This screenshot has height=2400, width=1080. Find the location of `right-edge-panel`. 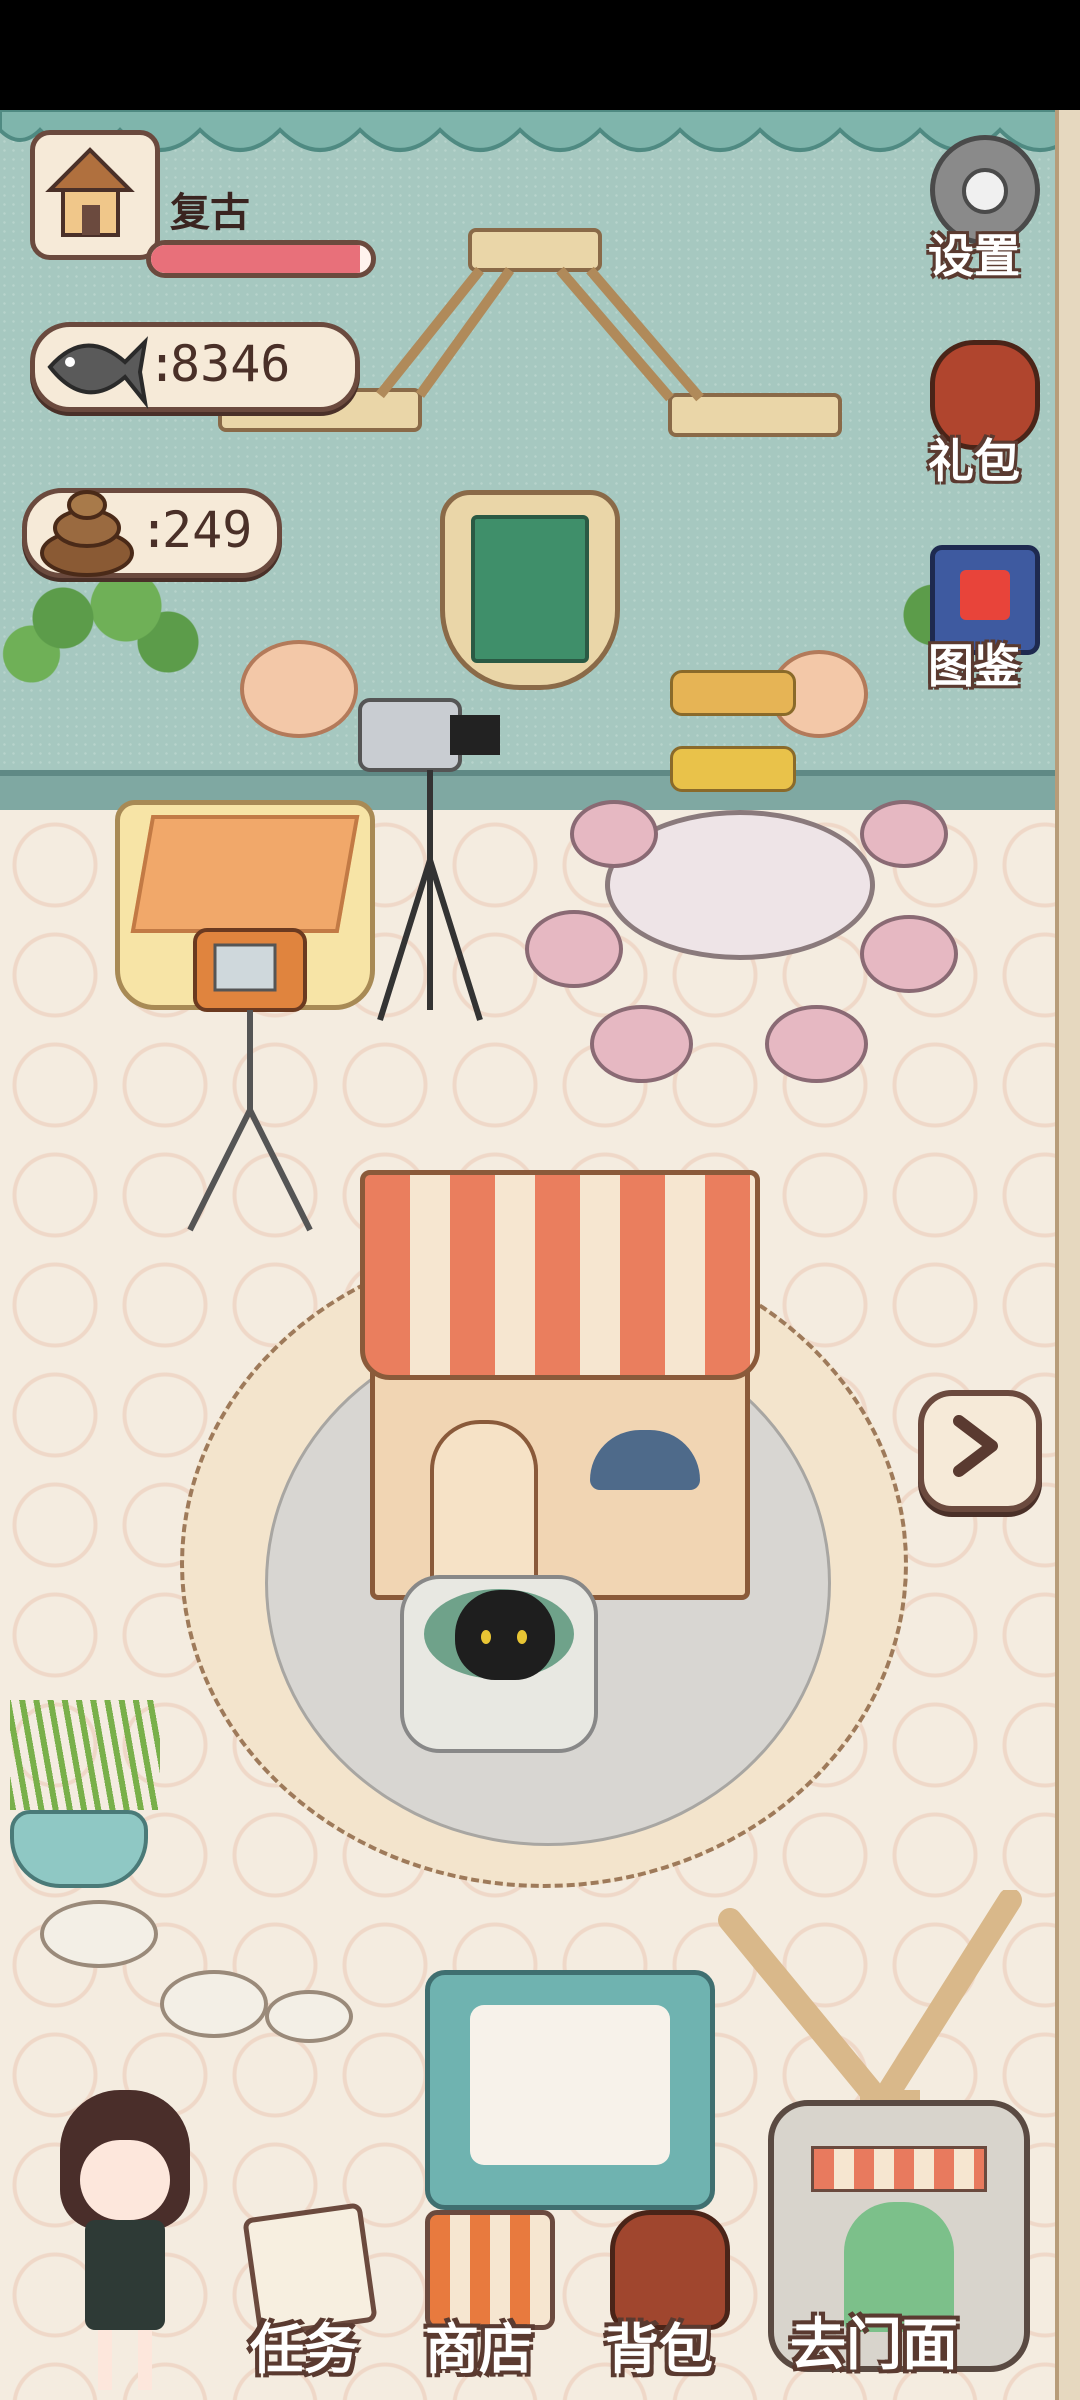

right-edge-panel is located at coordinates (1067, 1255).